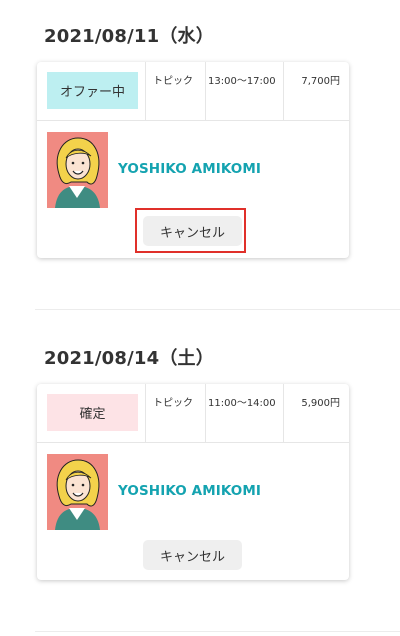  I want to click on price-value: 7,700円, so click(320, 81).